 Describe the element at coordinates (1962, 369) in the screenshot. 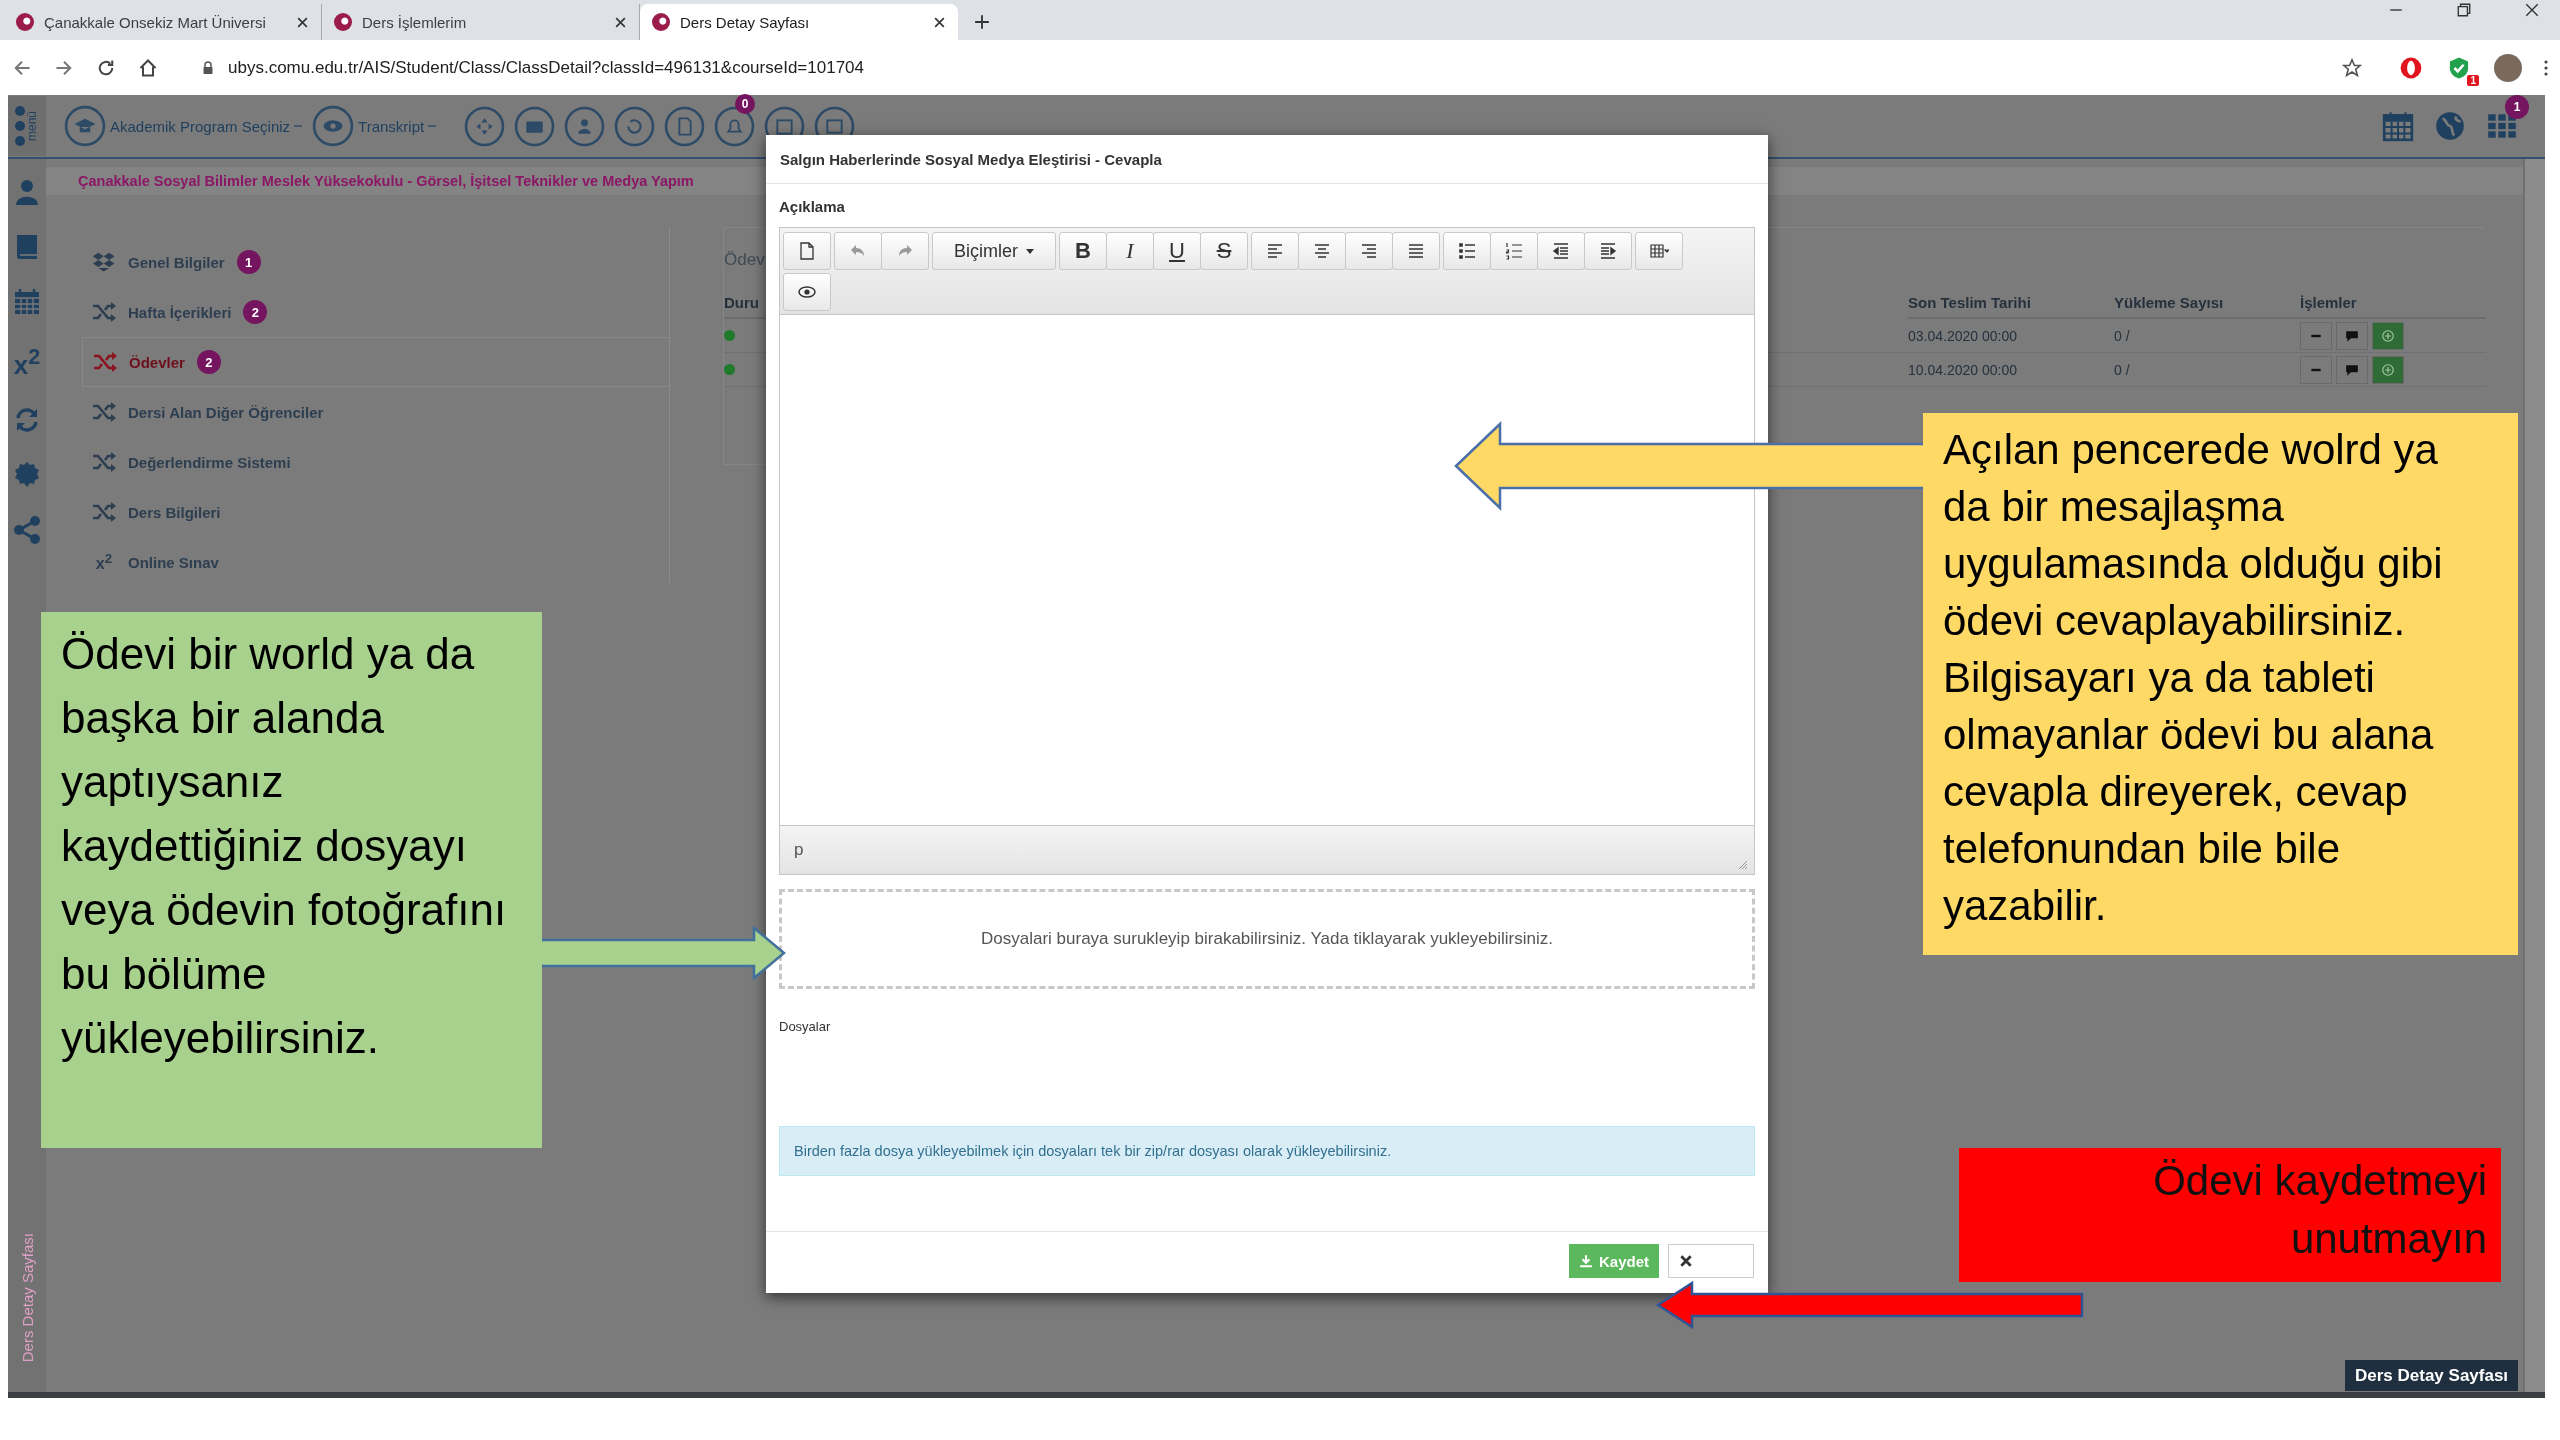

I see `table-cell: 10.04.2020 00:00` at that location.